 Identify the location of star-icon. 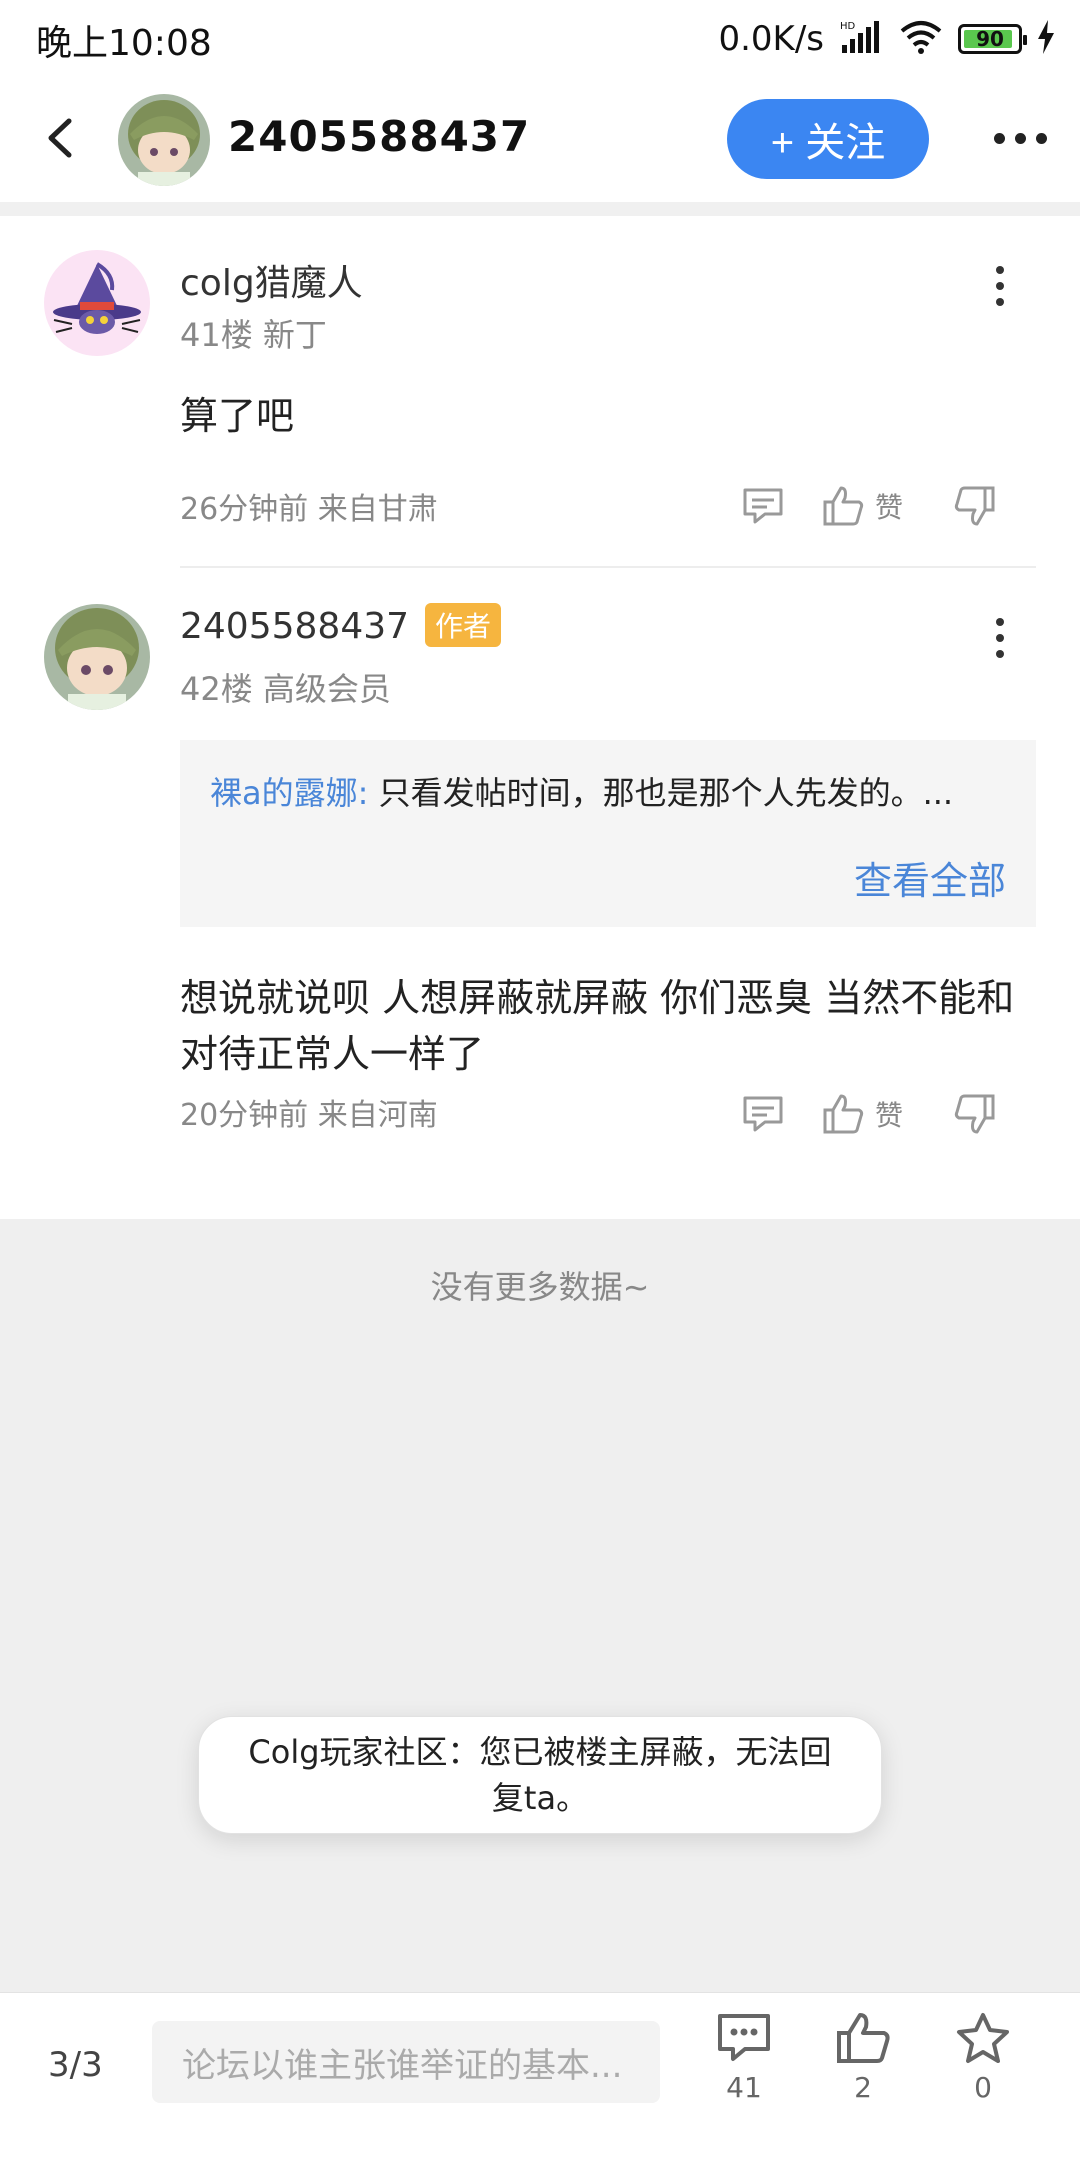
(983, 2038).